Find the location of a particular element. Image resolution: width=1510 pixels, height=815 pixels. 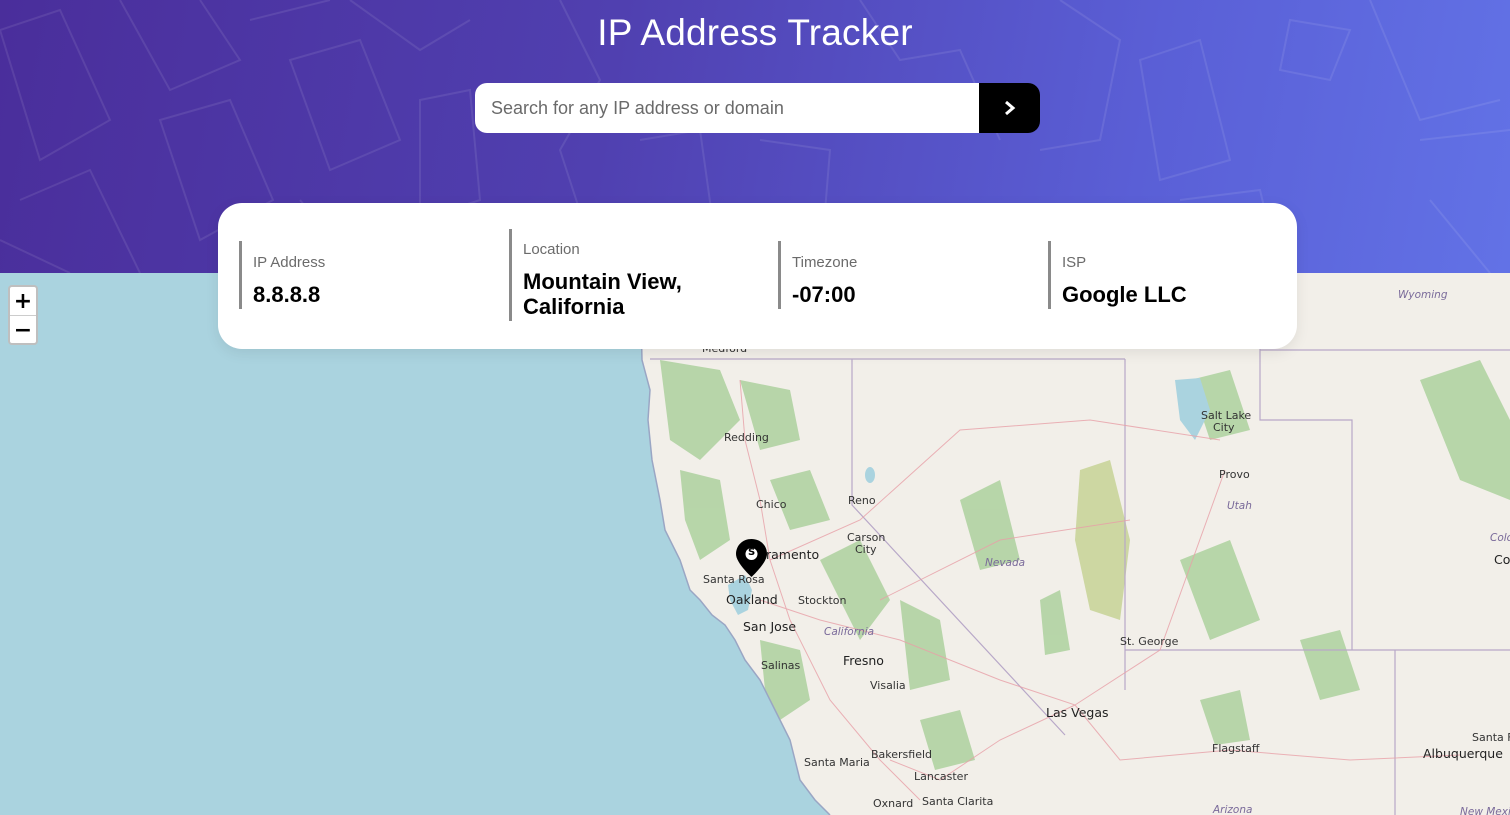

map-label: Las Vegas is located at coordinates (1077, 712).